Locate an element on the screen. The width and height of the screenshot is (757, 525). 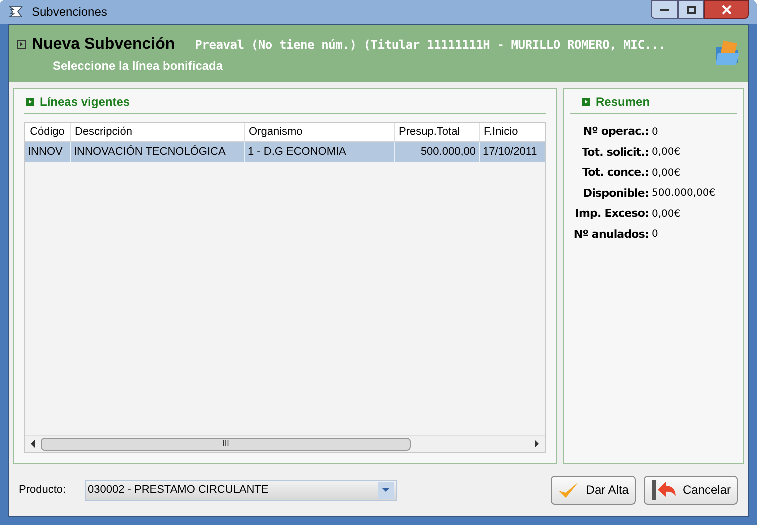
cancel-button: Cancelar is located at coordinates (691, 490).